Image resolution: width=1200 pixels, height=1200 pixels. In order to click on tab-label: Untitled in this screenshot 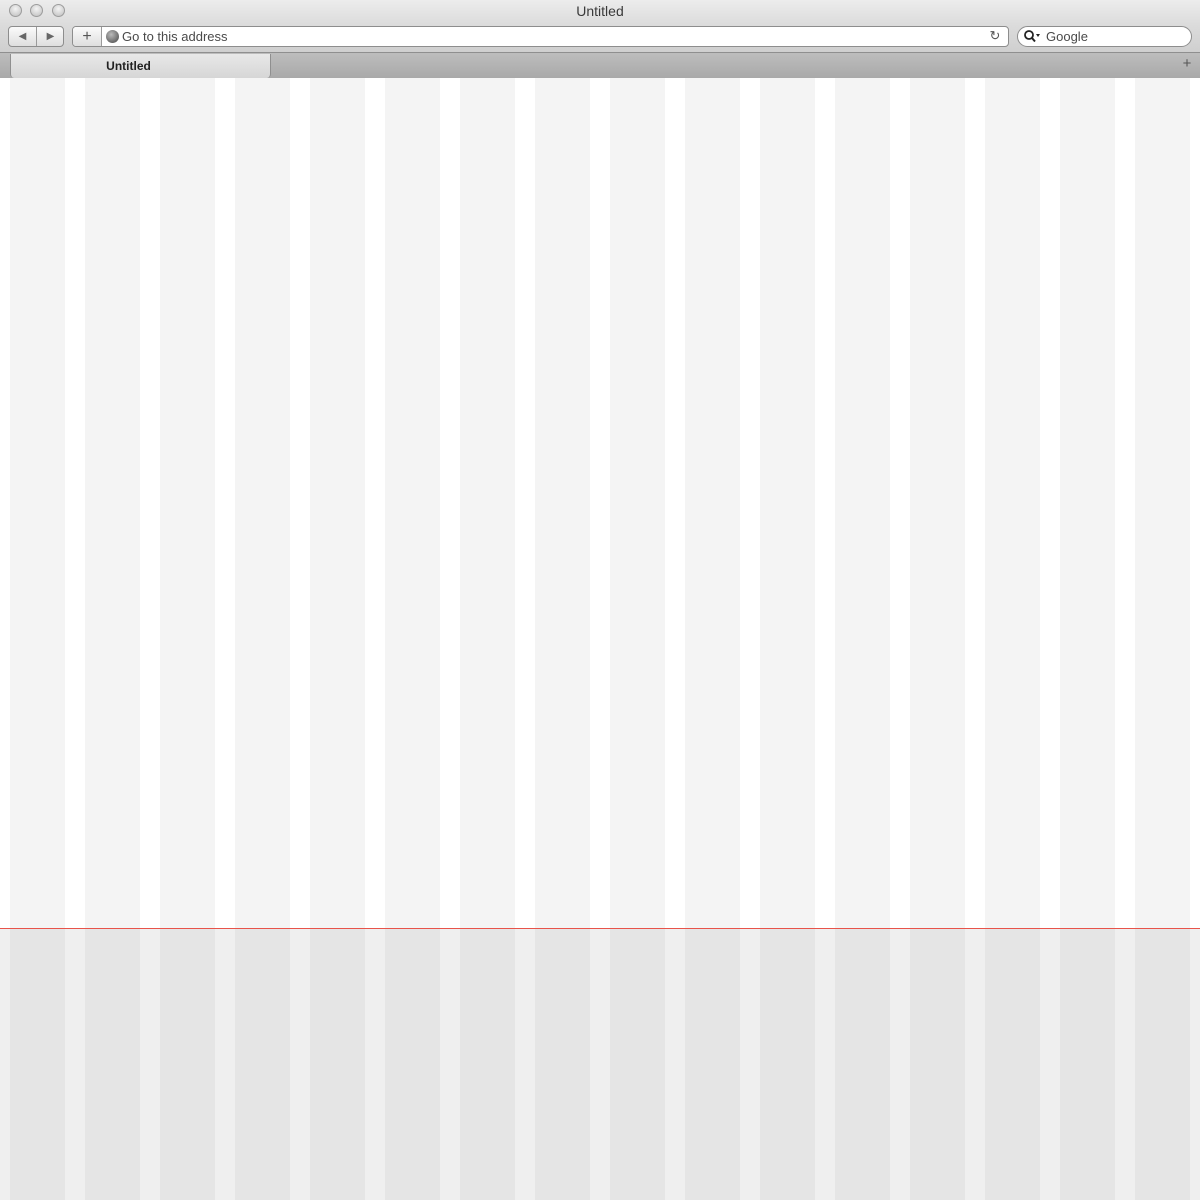, I will do `click(128, 66)`.